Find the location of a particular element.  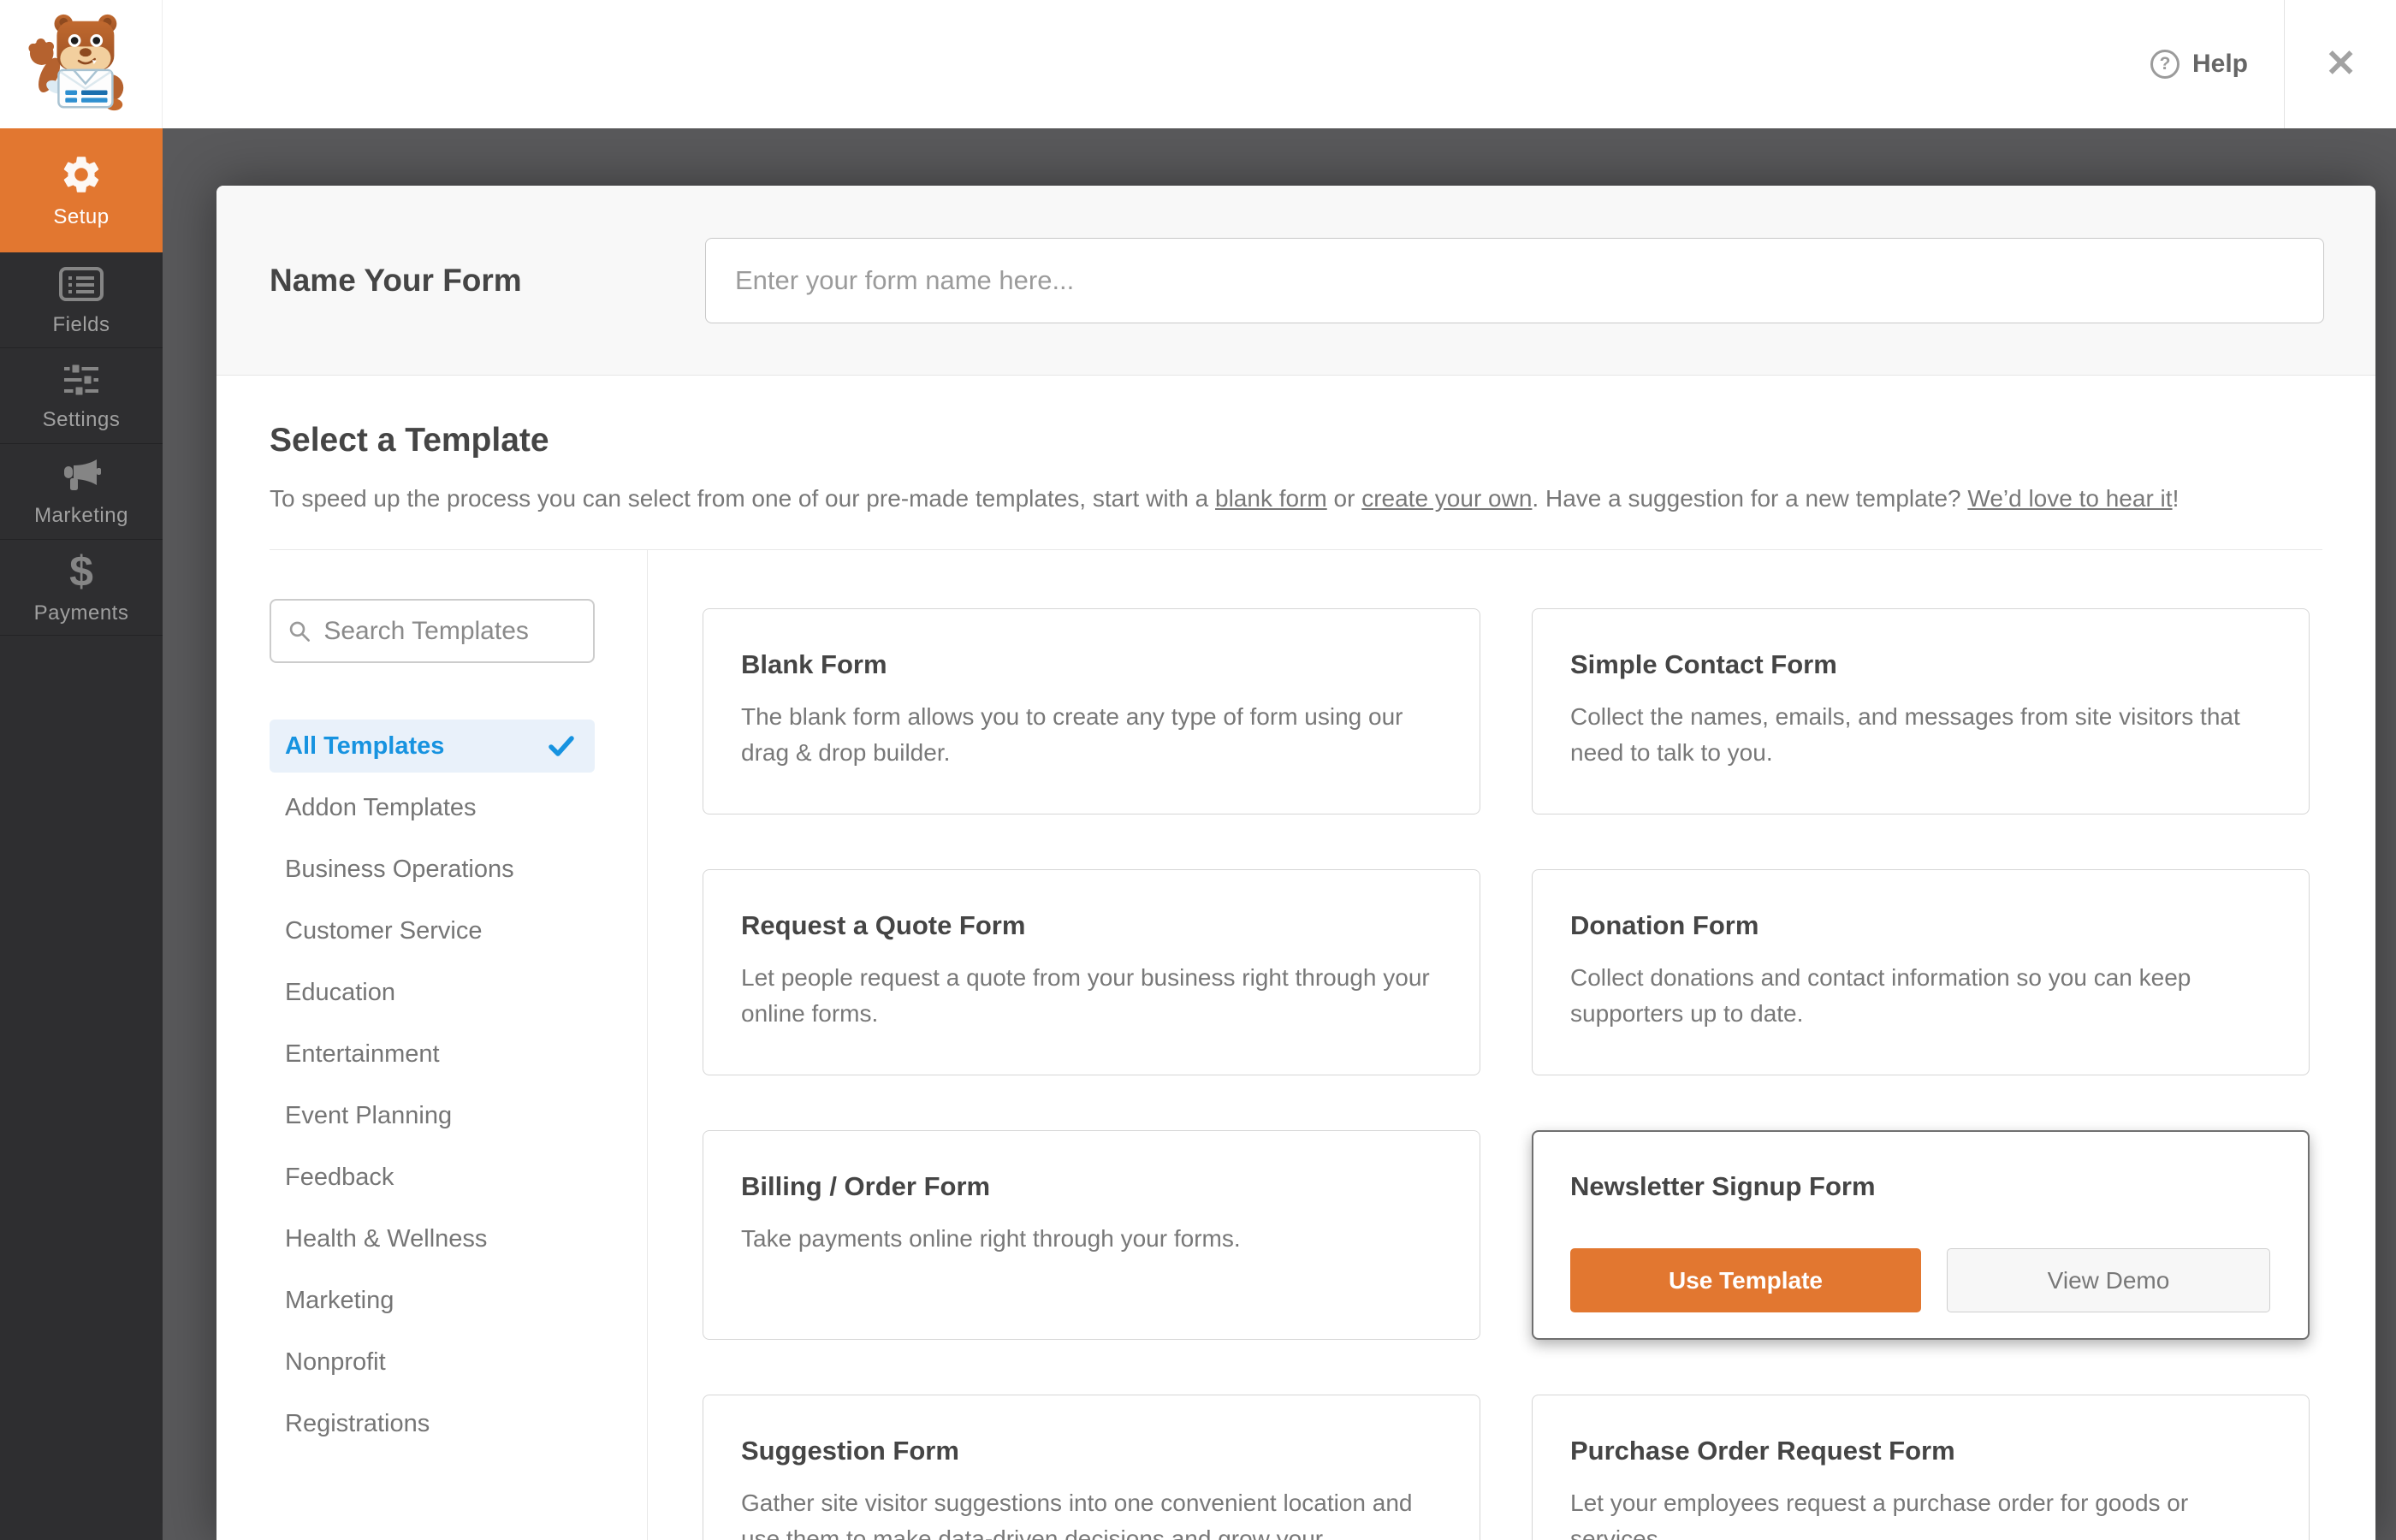

template-name: Blank Form is located at coordinates (814, 664).